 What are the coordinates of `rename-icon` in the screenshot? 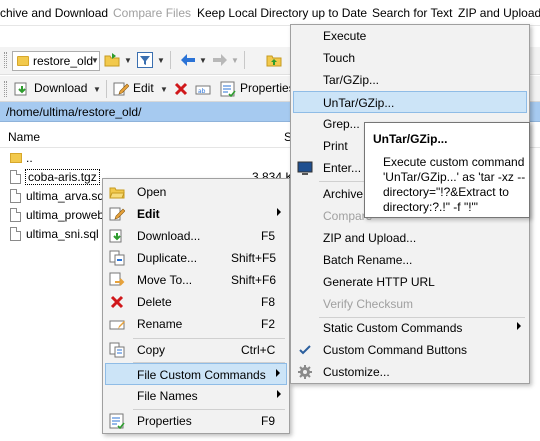 It's located at (117, 325).